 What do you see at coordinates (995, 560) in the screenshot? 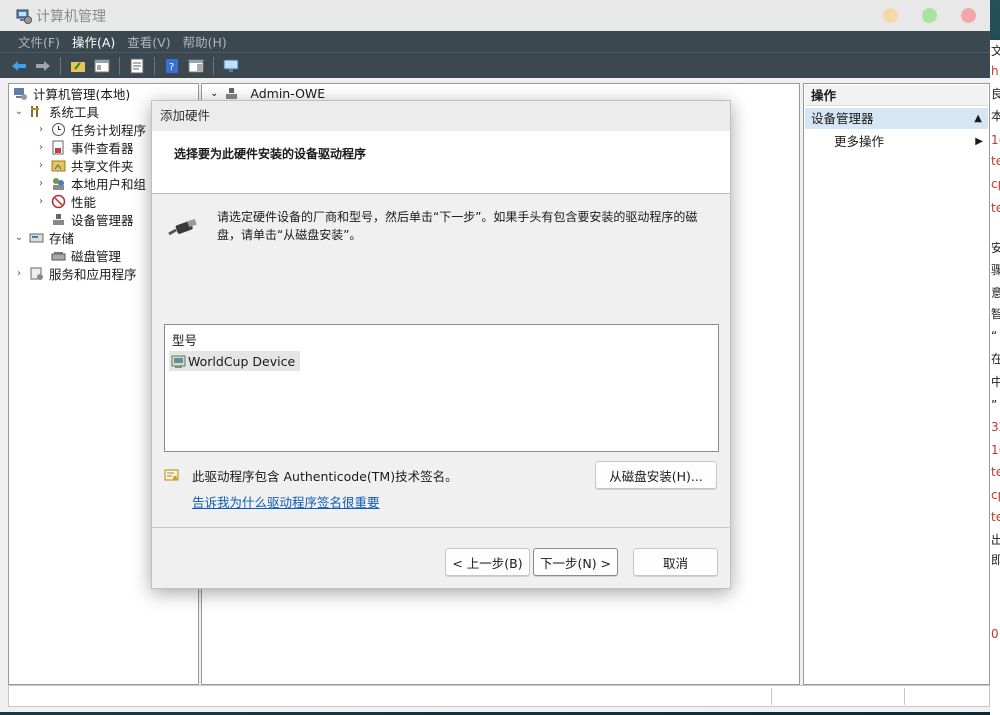
I see `background-text: 即` at bounding box center [995, 560].